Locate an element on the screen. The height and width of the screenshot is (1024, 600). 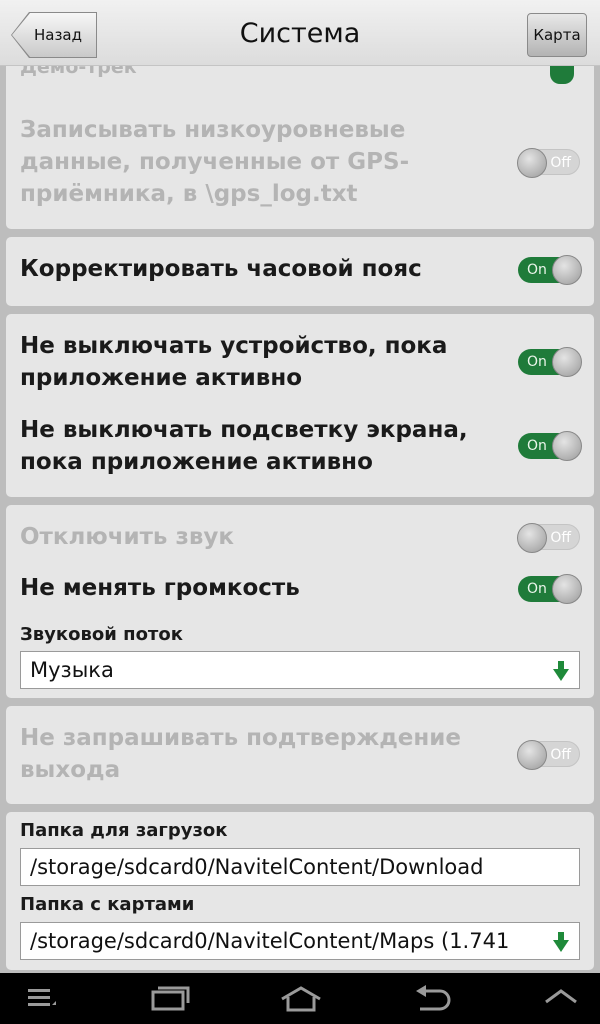
mute-label: Отключить звук is located at coordinates (127, 537).